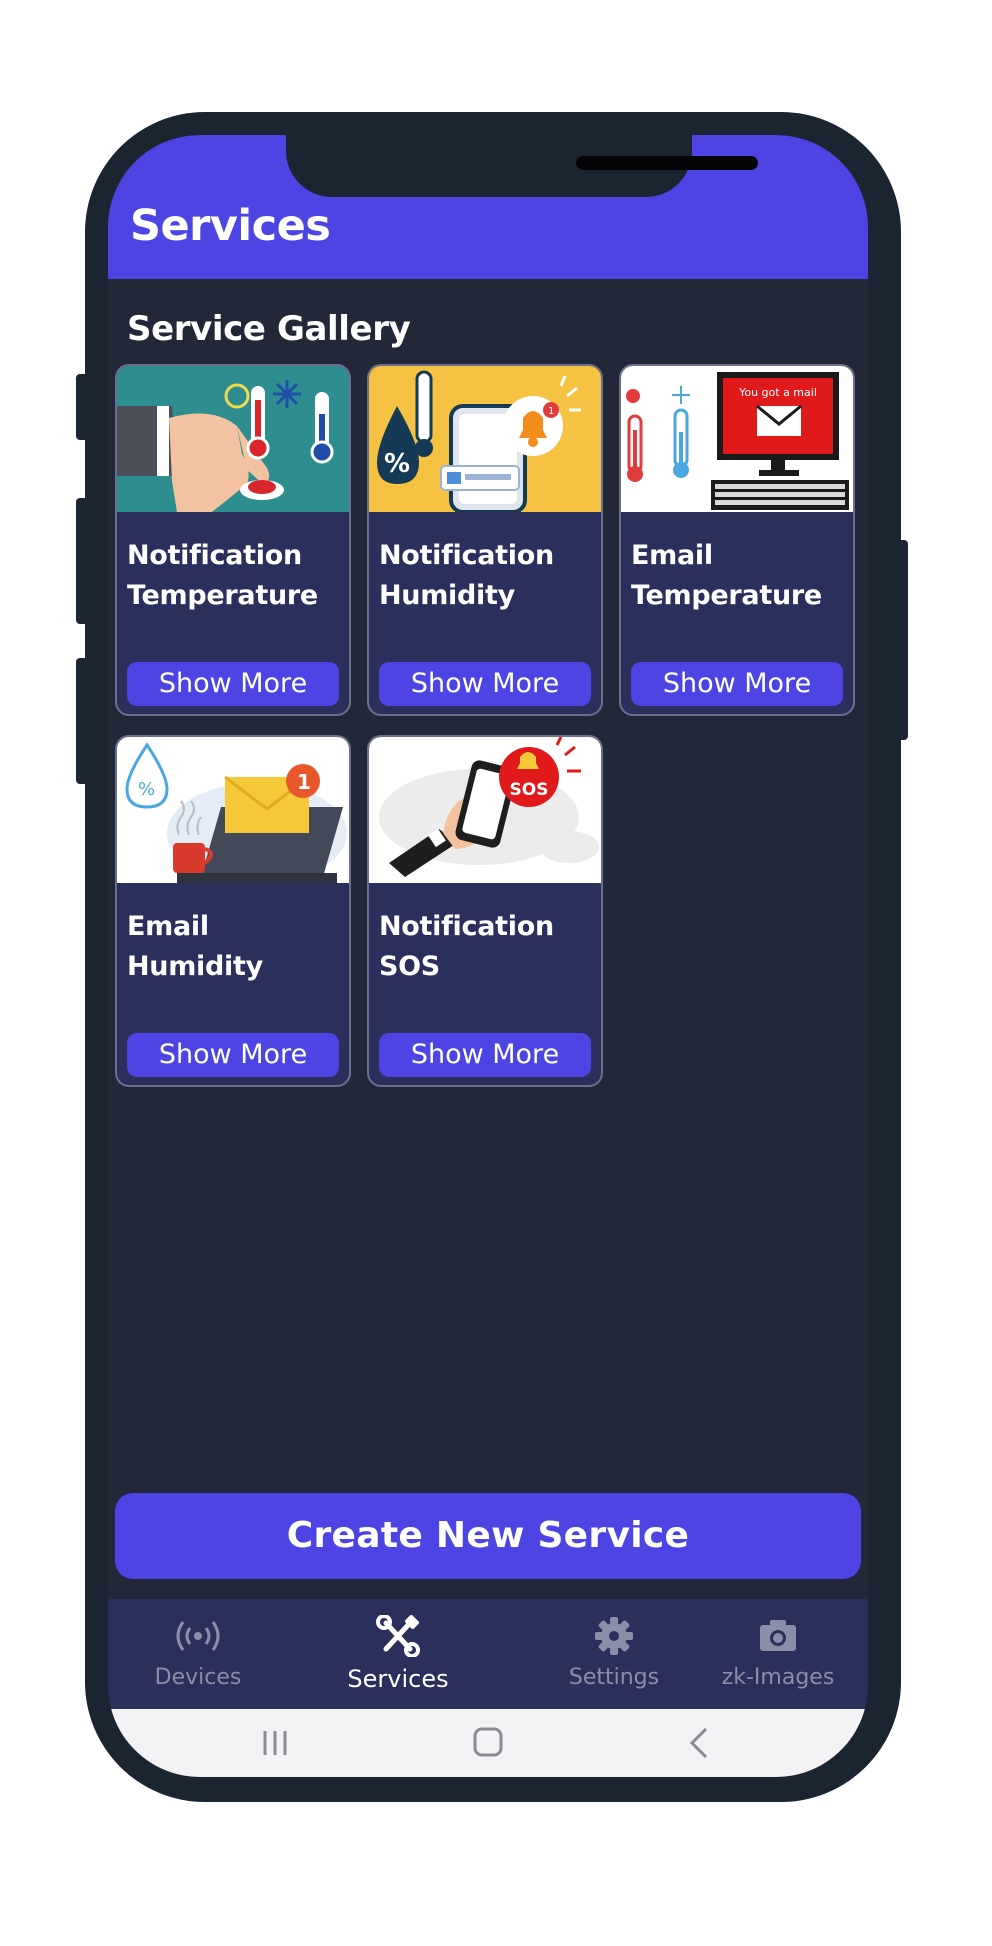 This screenshot has width=992, height=1946. Describe the element at coordinates (466, 946) in the screenshot. I see `card-title: Notification SOS` at that location.